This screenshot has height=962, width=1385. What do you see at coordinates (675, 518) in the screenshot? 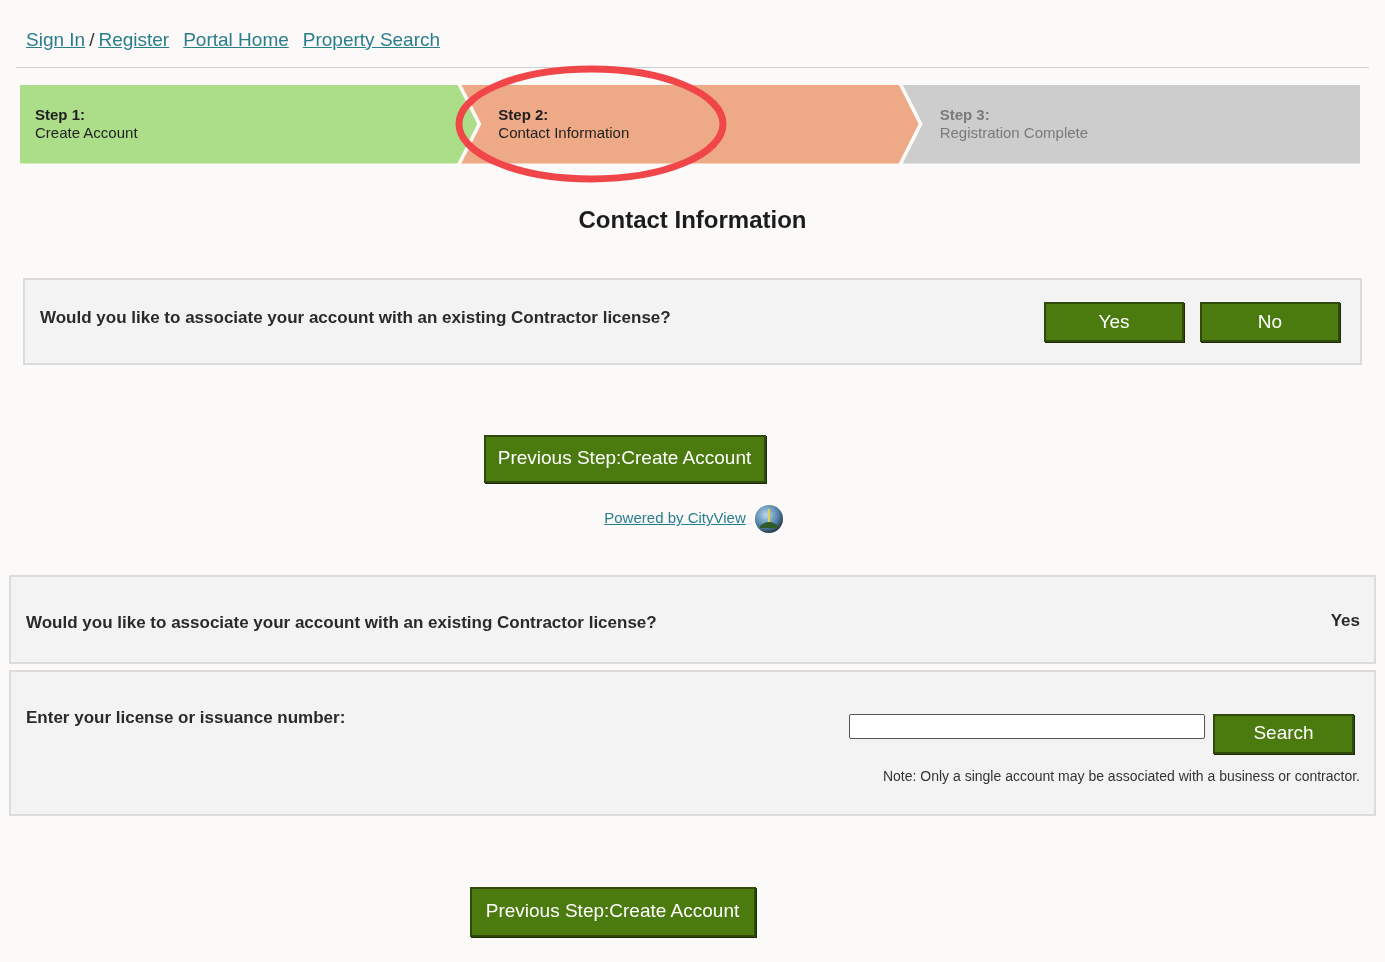
I see `powered-by-link: Powered by CityView` at bounding box center [675, 518].